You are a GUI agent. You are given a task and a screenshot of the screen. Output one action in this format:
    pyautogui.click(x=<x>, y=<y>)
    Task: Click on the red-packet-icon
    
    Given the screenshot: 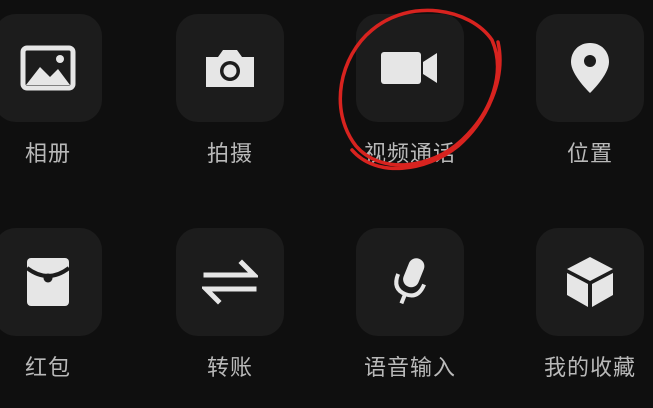 What is the action you would take?
    pyautogui.click(x=48, y=282)
    